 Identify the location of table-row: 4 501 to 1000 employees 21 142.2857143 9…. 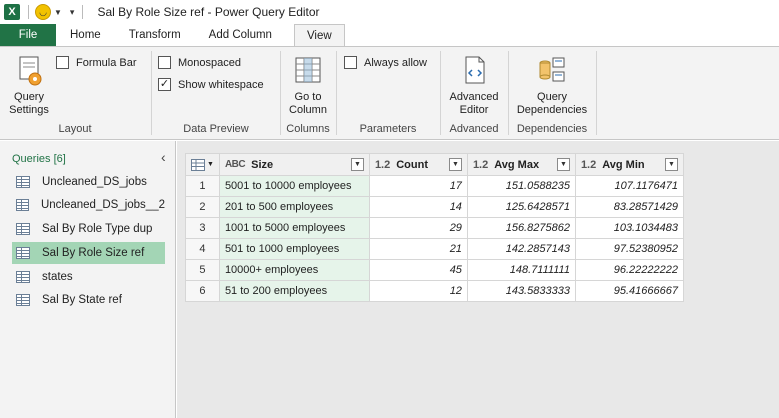
(434, 249).